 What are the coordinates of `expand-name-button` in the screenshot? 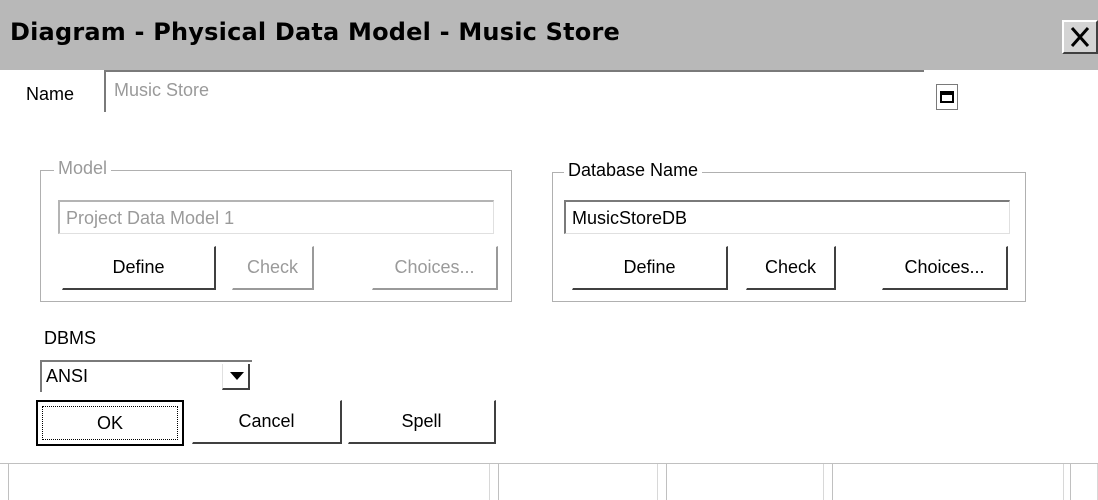 It's located at (947, 97).